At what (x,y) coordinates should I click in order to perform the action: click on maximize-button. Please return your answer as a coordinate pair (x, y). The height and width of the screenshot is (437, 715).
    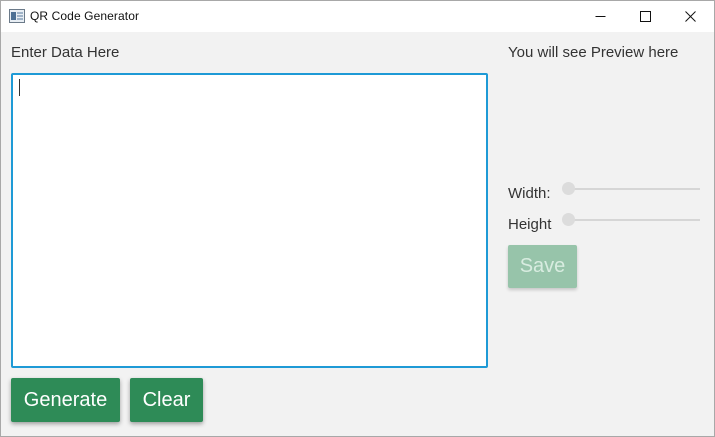
    Looking at the image, I should click on (645, 16).